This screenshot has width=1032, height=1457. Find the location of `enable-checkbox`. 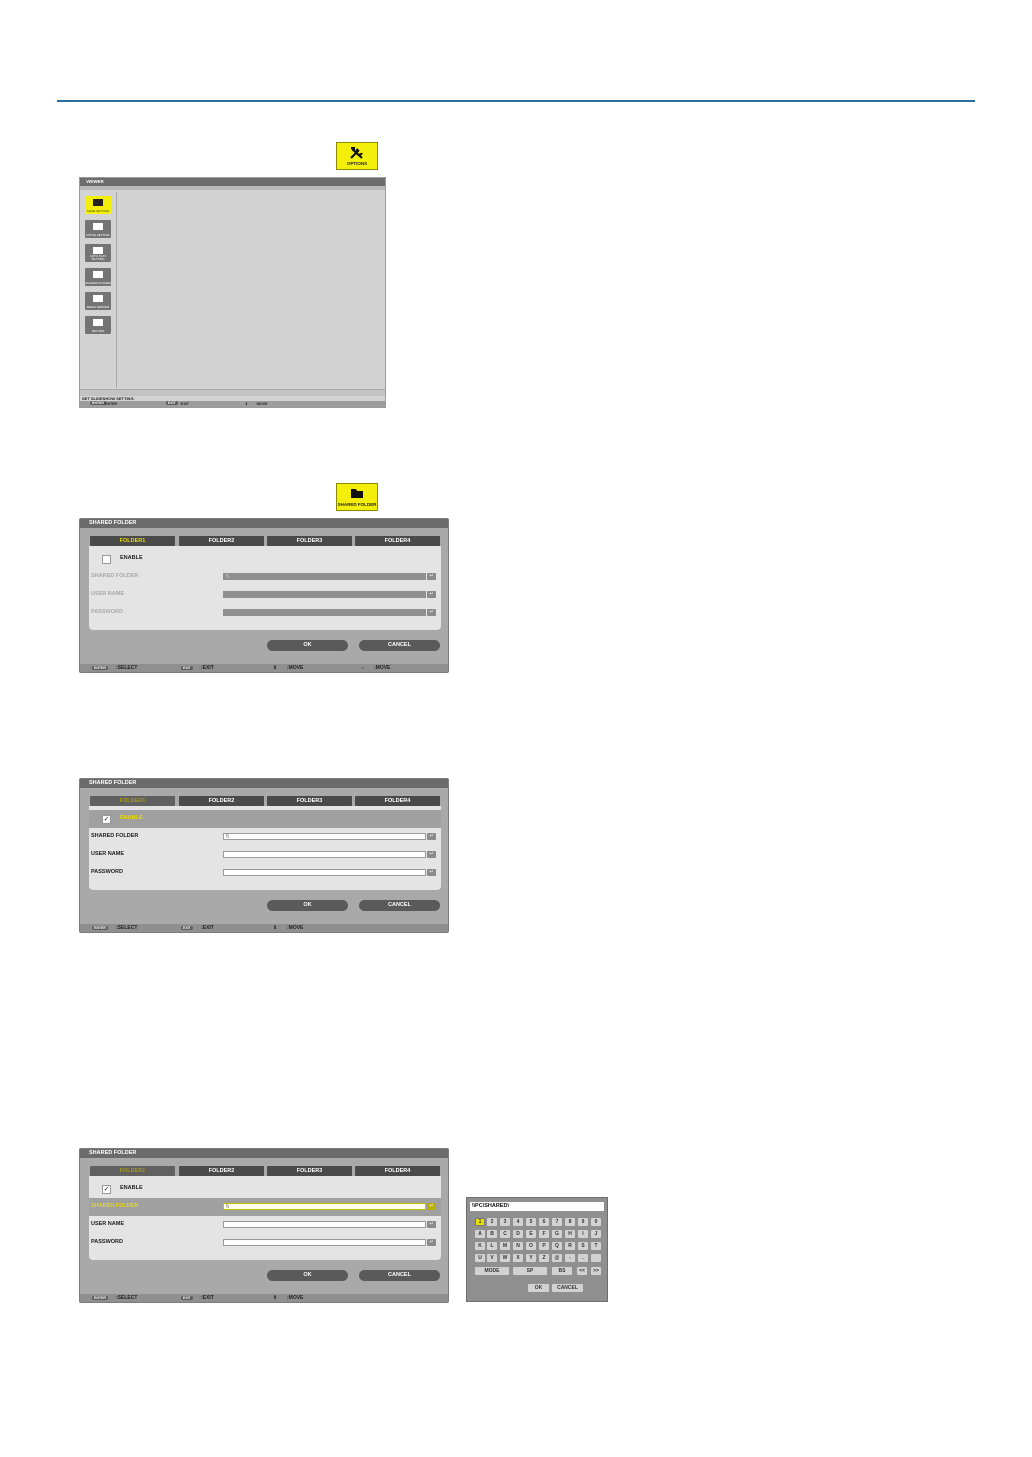

enable-checkbox is located at coordinates (106, 559).